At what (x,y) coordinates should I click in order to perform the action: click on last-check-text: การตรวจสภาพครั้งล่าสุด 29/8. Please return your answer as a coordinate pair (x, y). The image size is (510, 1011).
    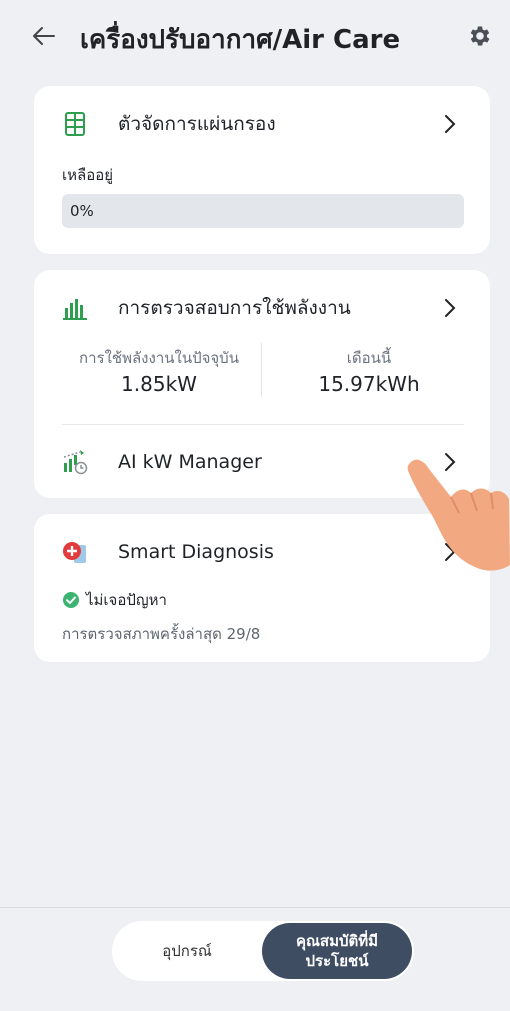
    Looking at the image, I should click on (161, 634).